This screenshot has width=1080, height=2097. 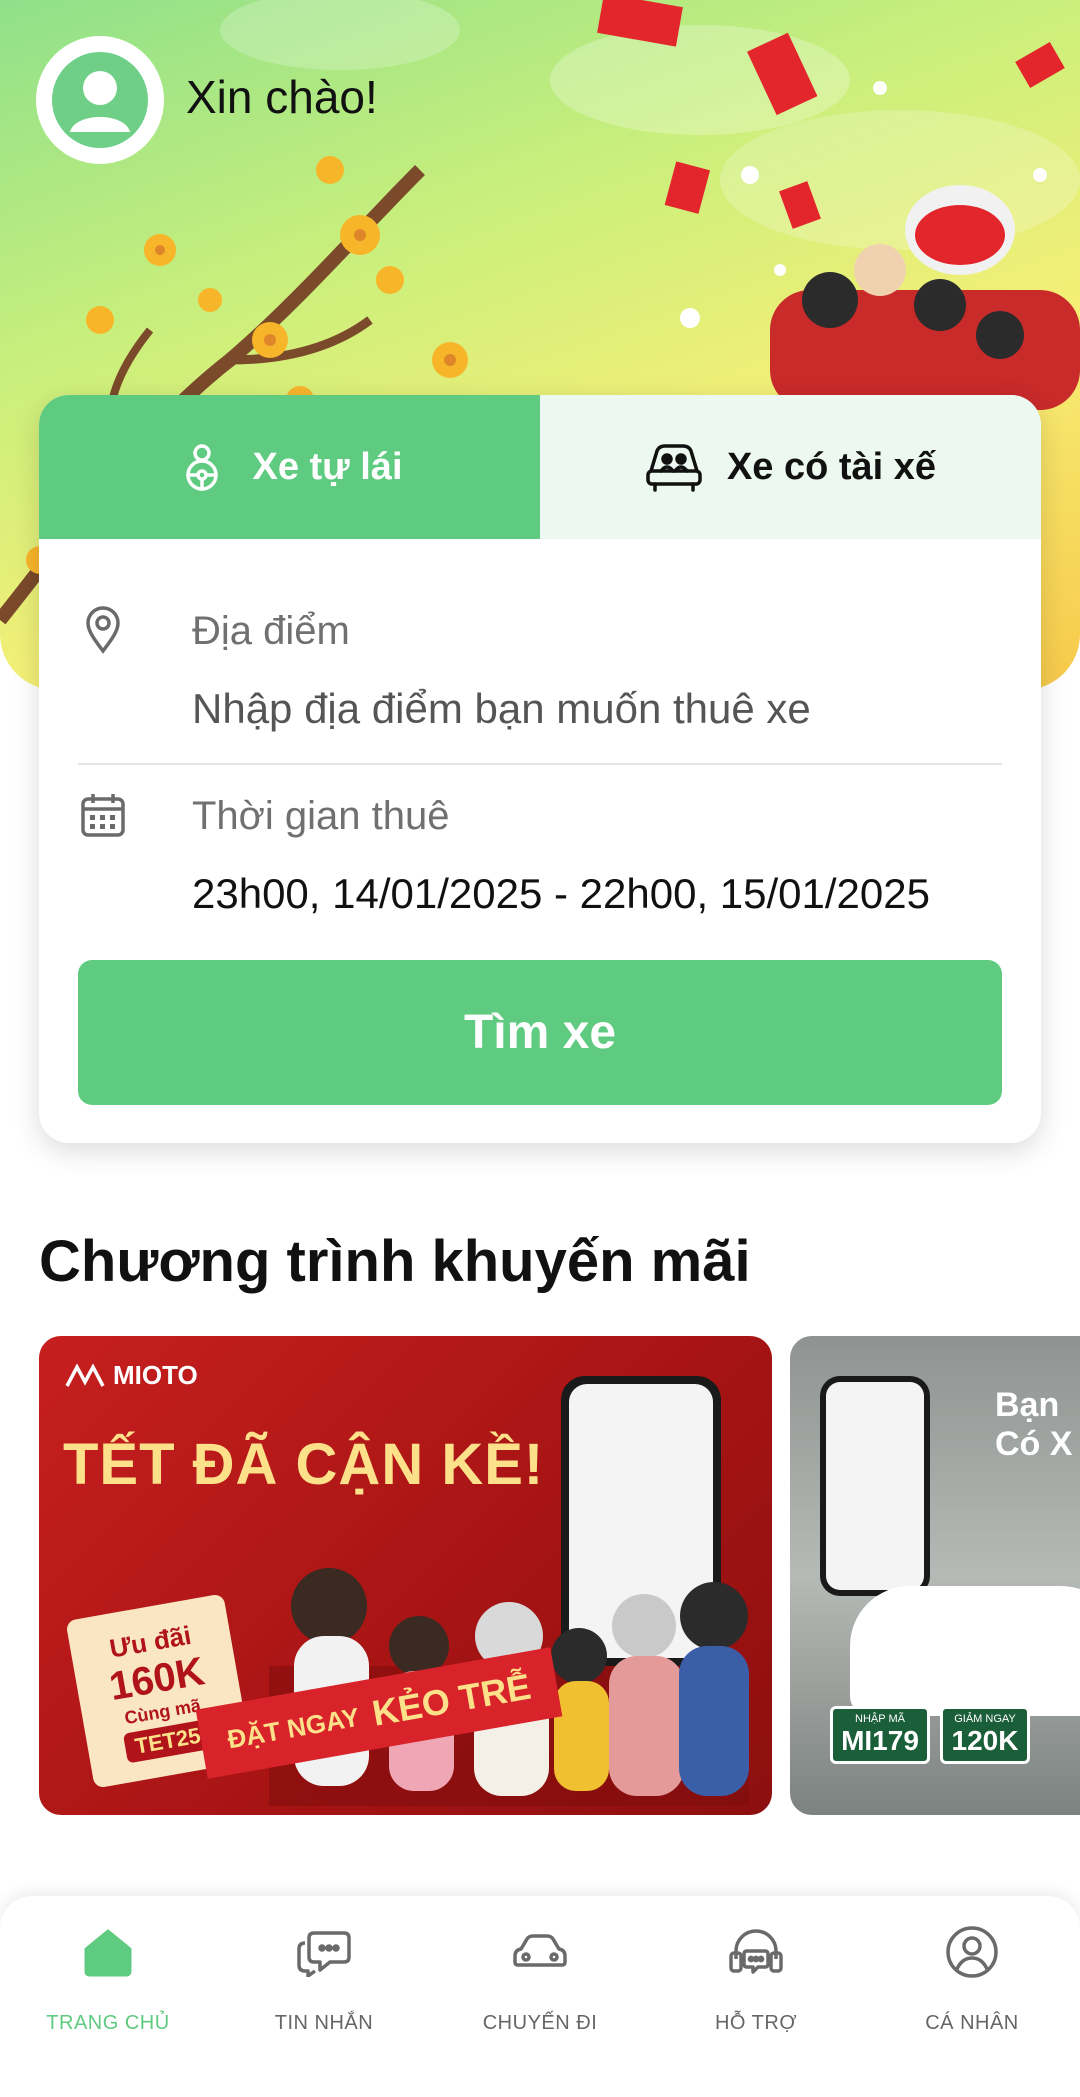 I want to click on search-car-button: Tìm xe, so click(x=540, y=1032).